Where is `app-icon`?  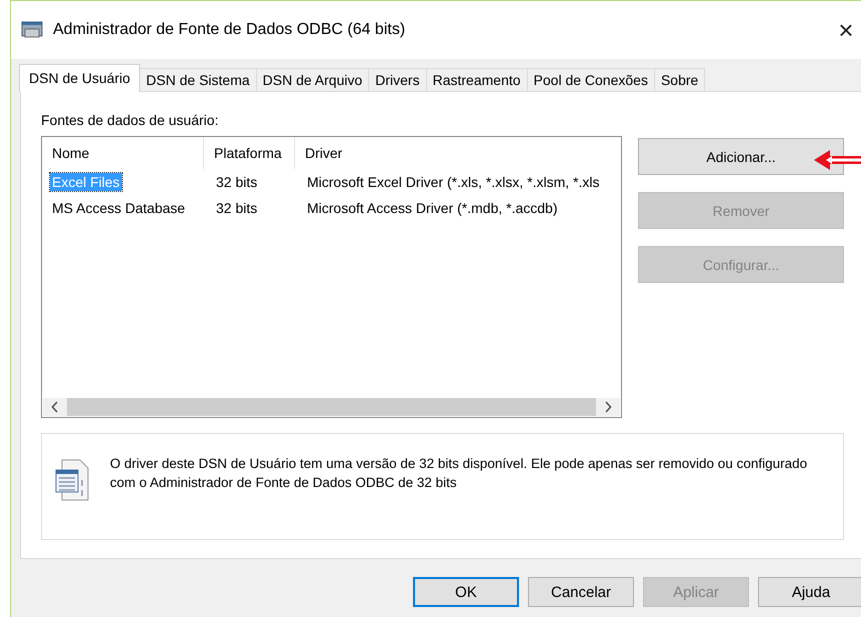
app-icon is located at coordinates (32, 30).